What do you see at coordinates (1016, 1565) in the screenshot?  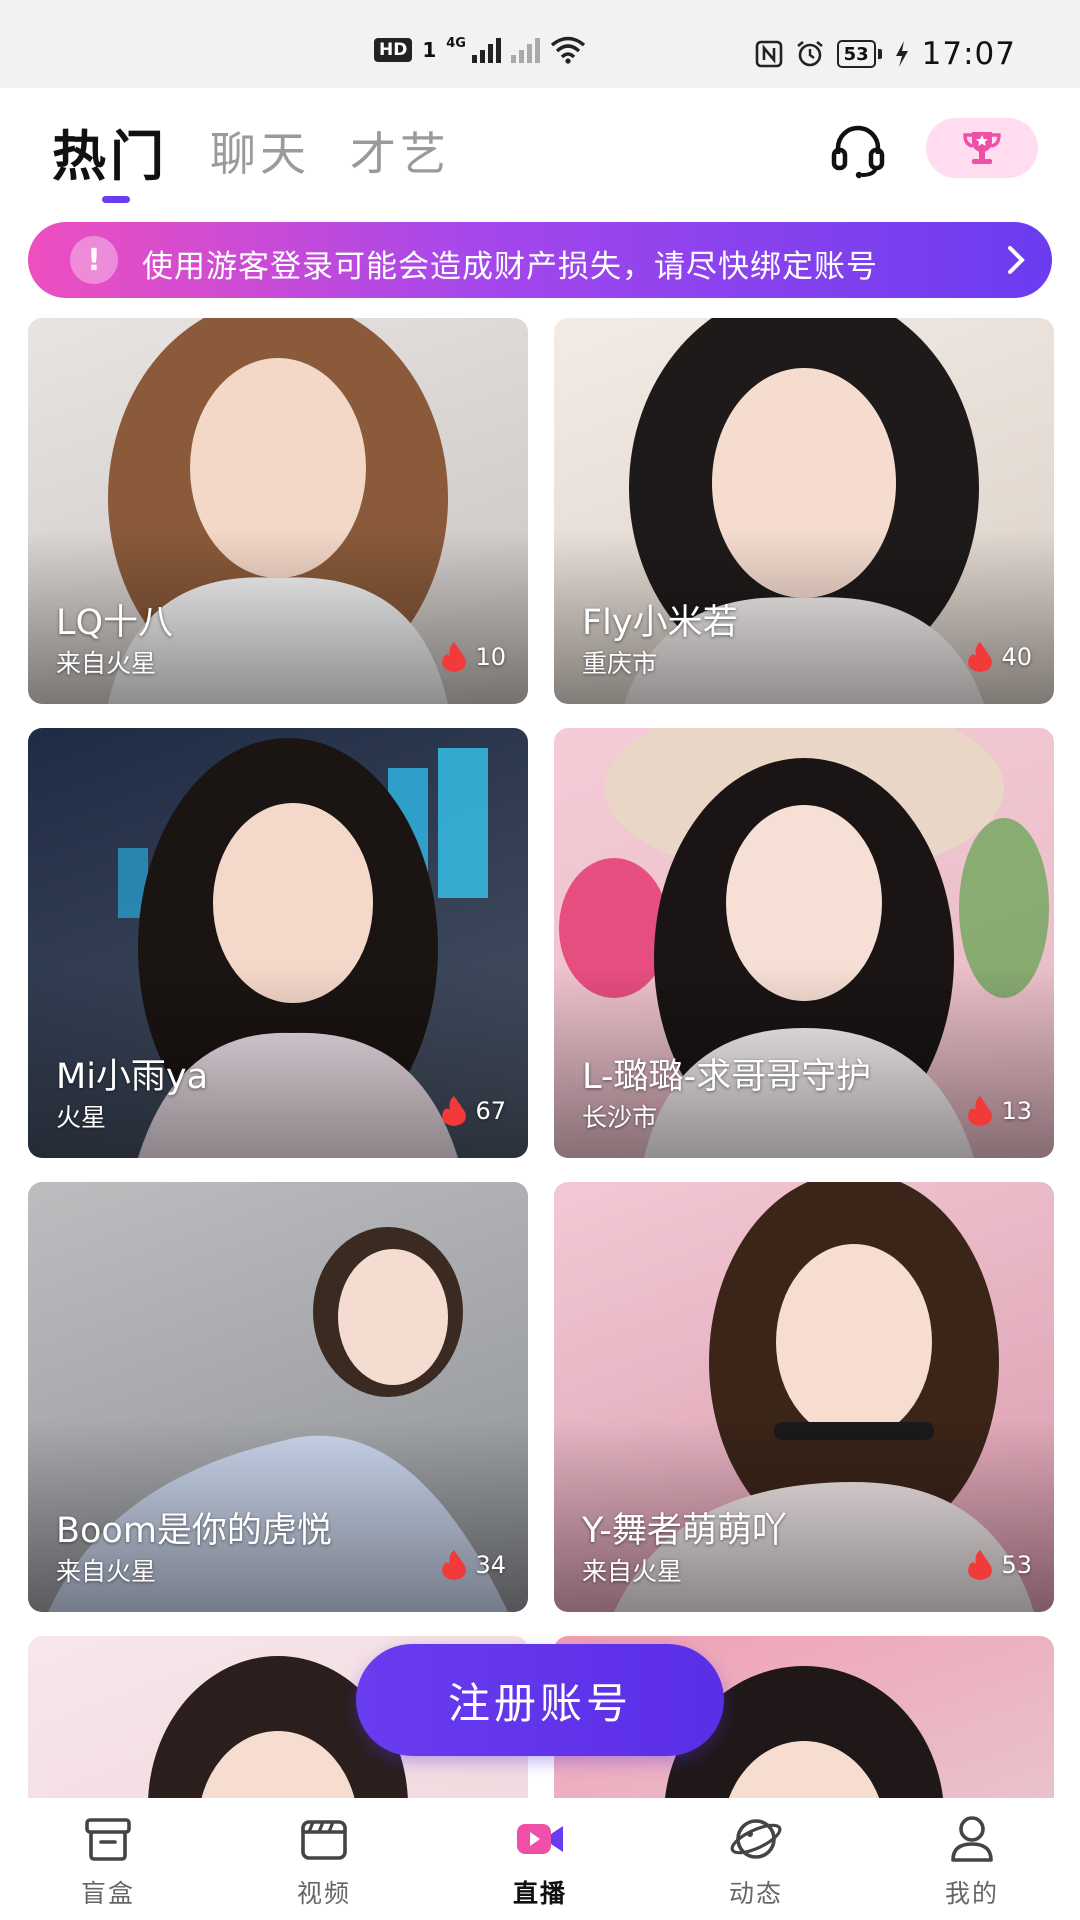 I see `heat-value: 53` at bounding box center [1016, 1565].